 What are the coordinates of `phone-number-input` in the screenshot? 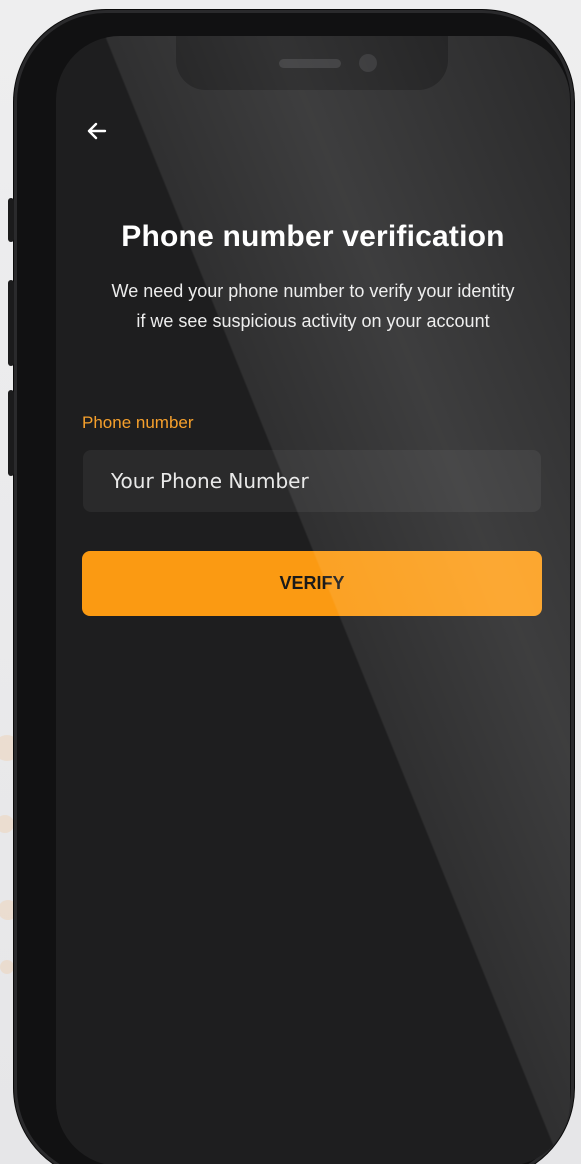 It's located at (312, 481).